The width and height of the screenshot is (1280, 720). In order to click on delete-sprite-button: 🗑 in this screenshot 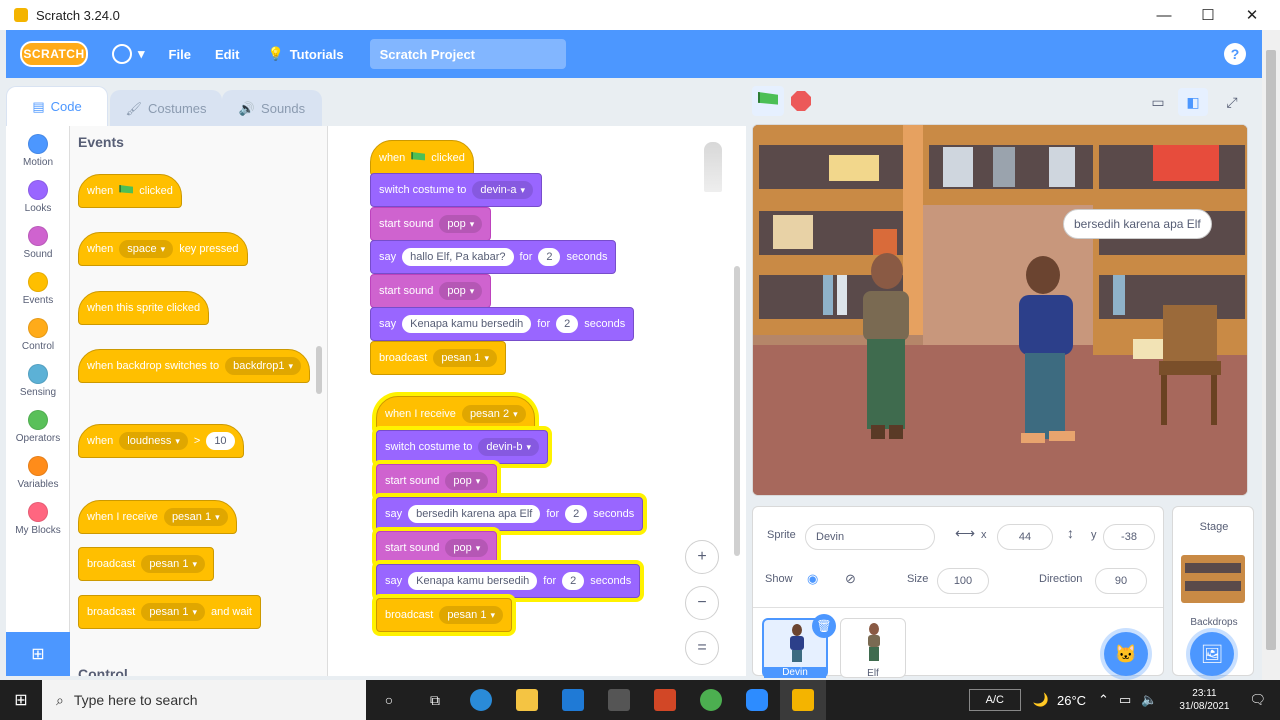, I will do `click(824, 626)`.